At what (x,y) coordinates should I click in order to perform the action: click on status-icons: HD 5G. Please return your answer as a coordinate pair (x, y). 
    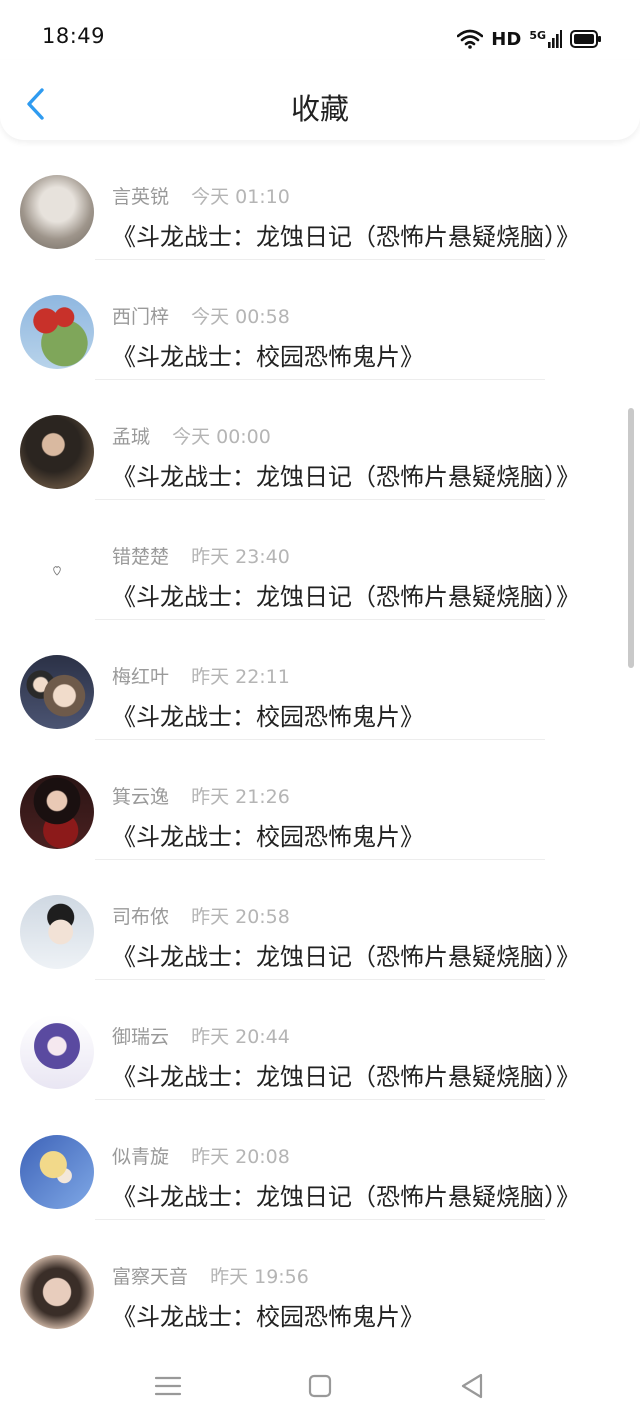
    Looking at the image, I should click on (529, 39).